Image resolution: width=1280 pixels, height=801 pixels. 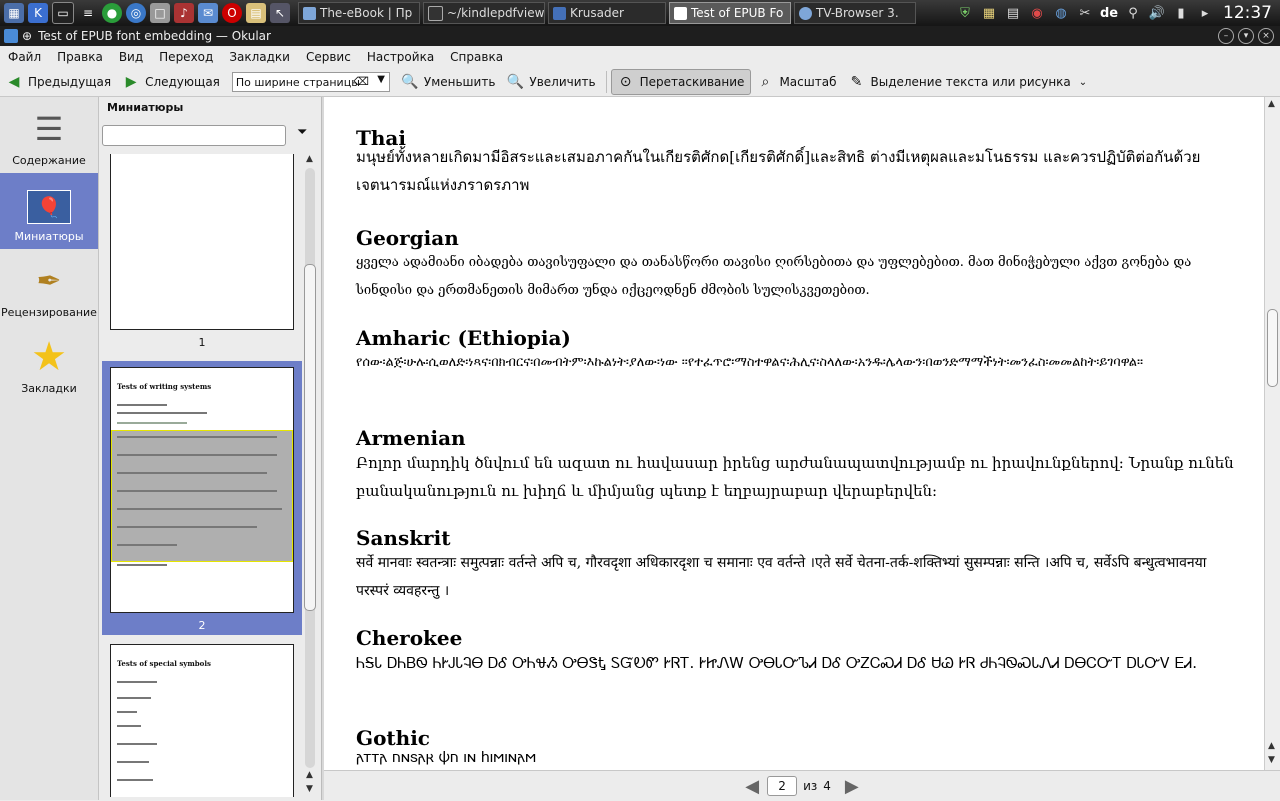 I want to click on usb-icon: ⚲, so click(x=1133, y=13).